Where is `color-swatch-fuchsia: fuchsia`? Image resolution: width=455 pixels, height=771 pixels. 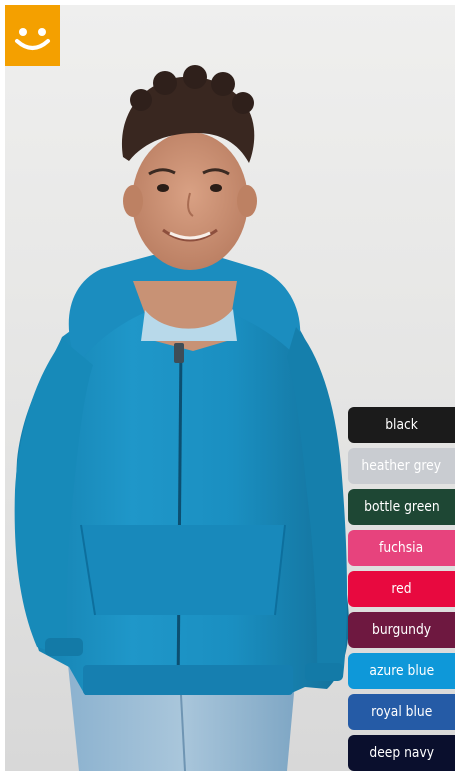
color-swatch-fuchsia: fuchsia is located at coordinates (401, 548).